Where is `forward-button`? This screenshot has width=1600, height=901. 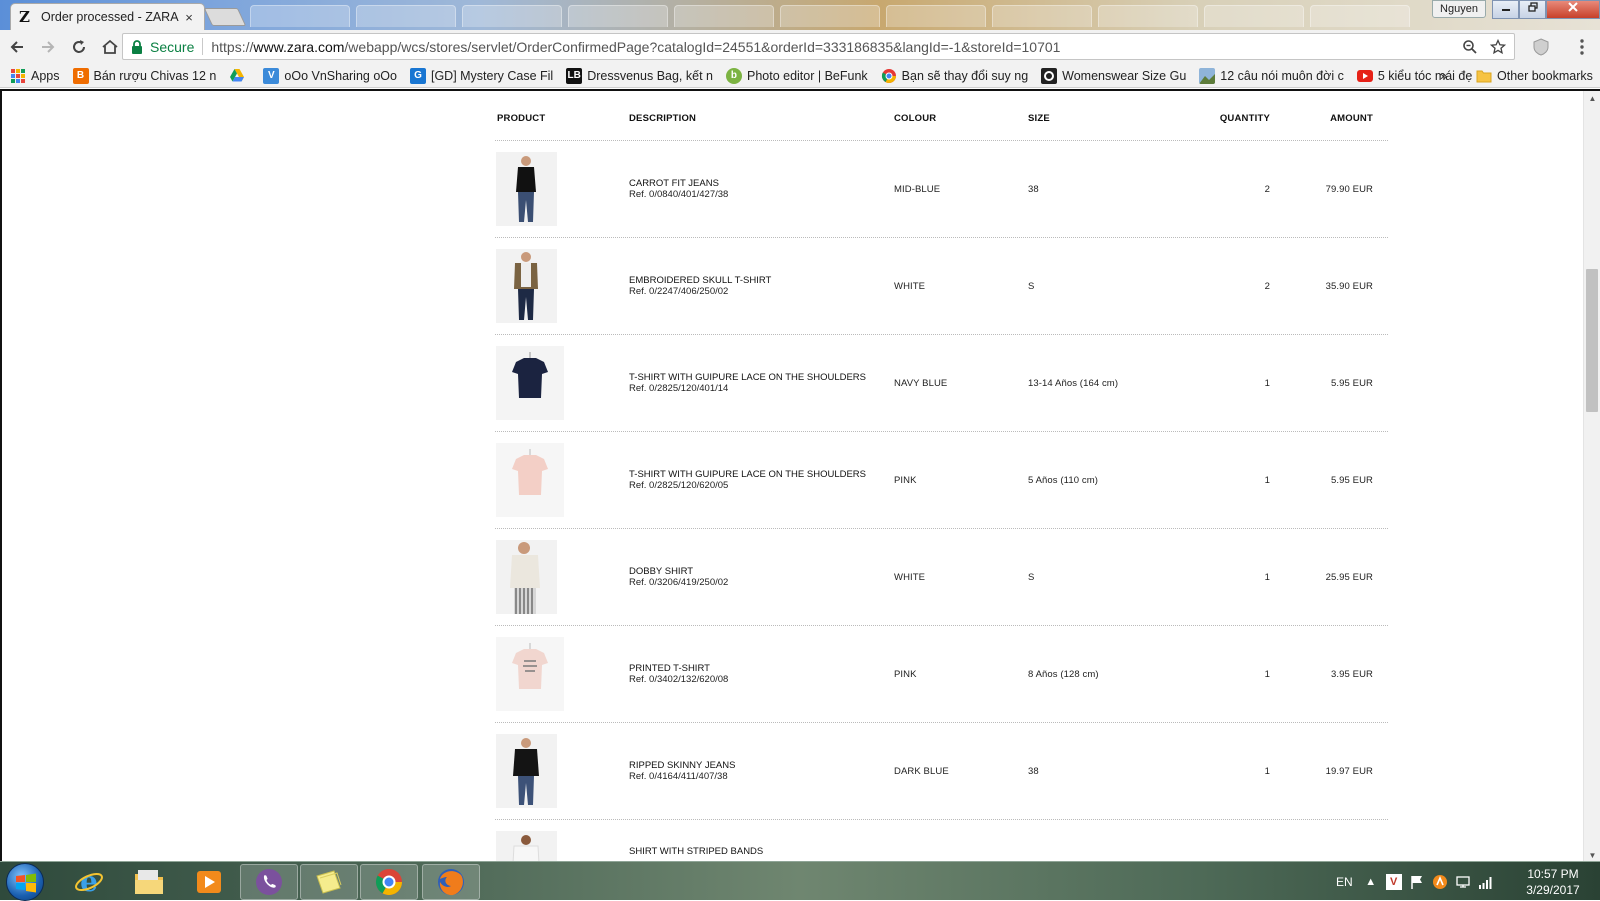
forward-button is located at coordinates (48, 47).